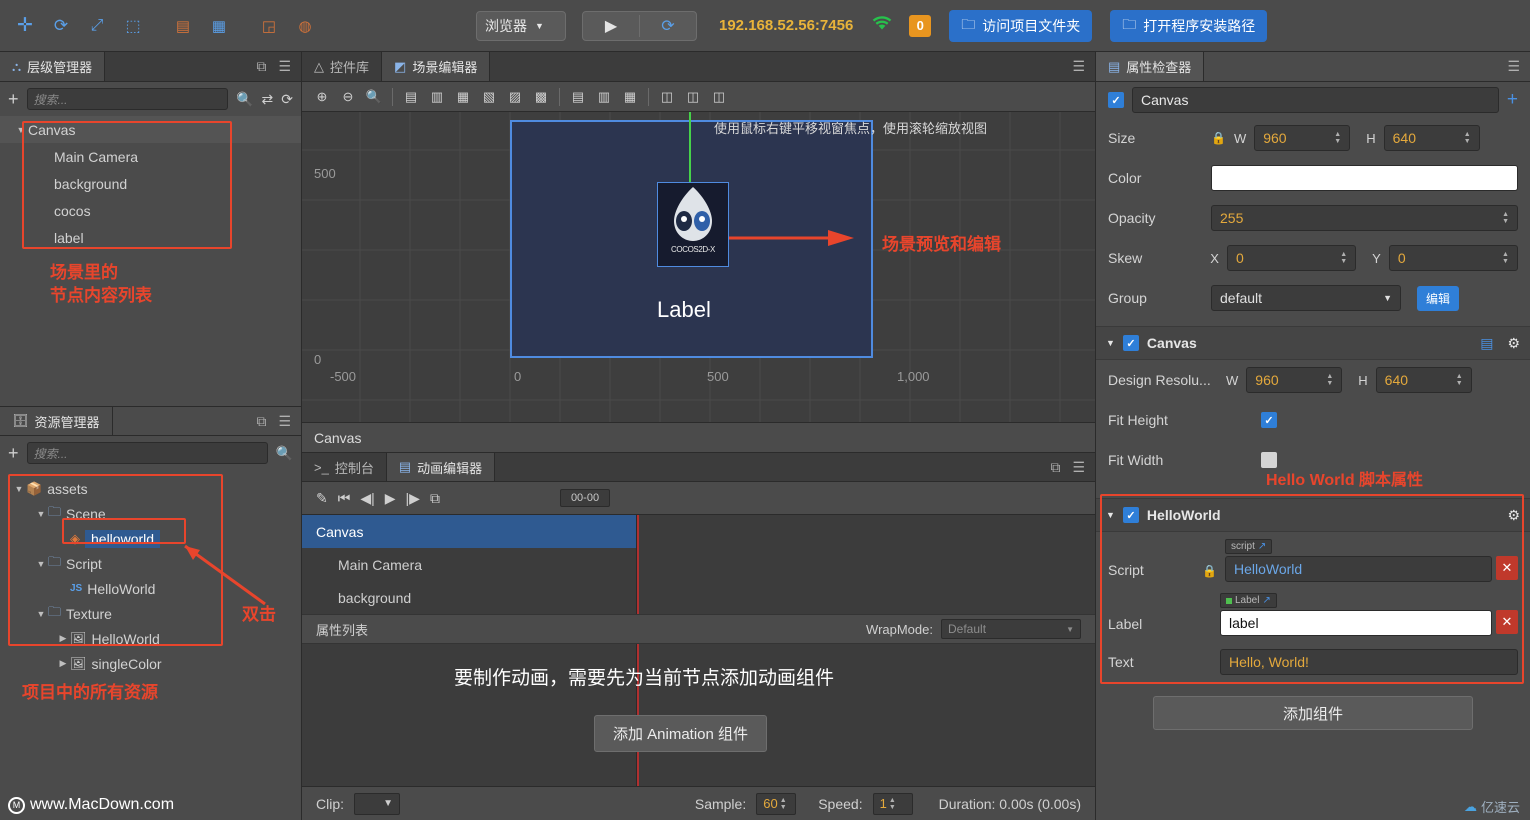  What do you see at coordinates (150, 237) in the screenshot?
I see `hierarchy-node: label` at bounding box center [150, 237].